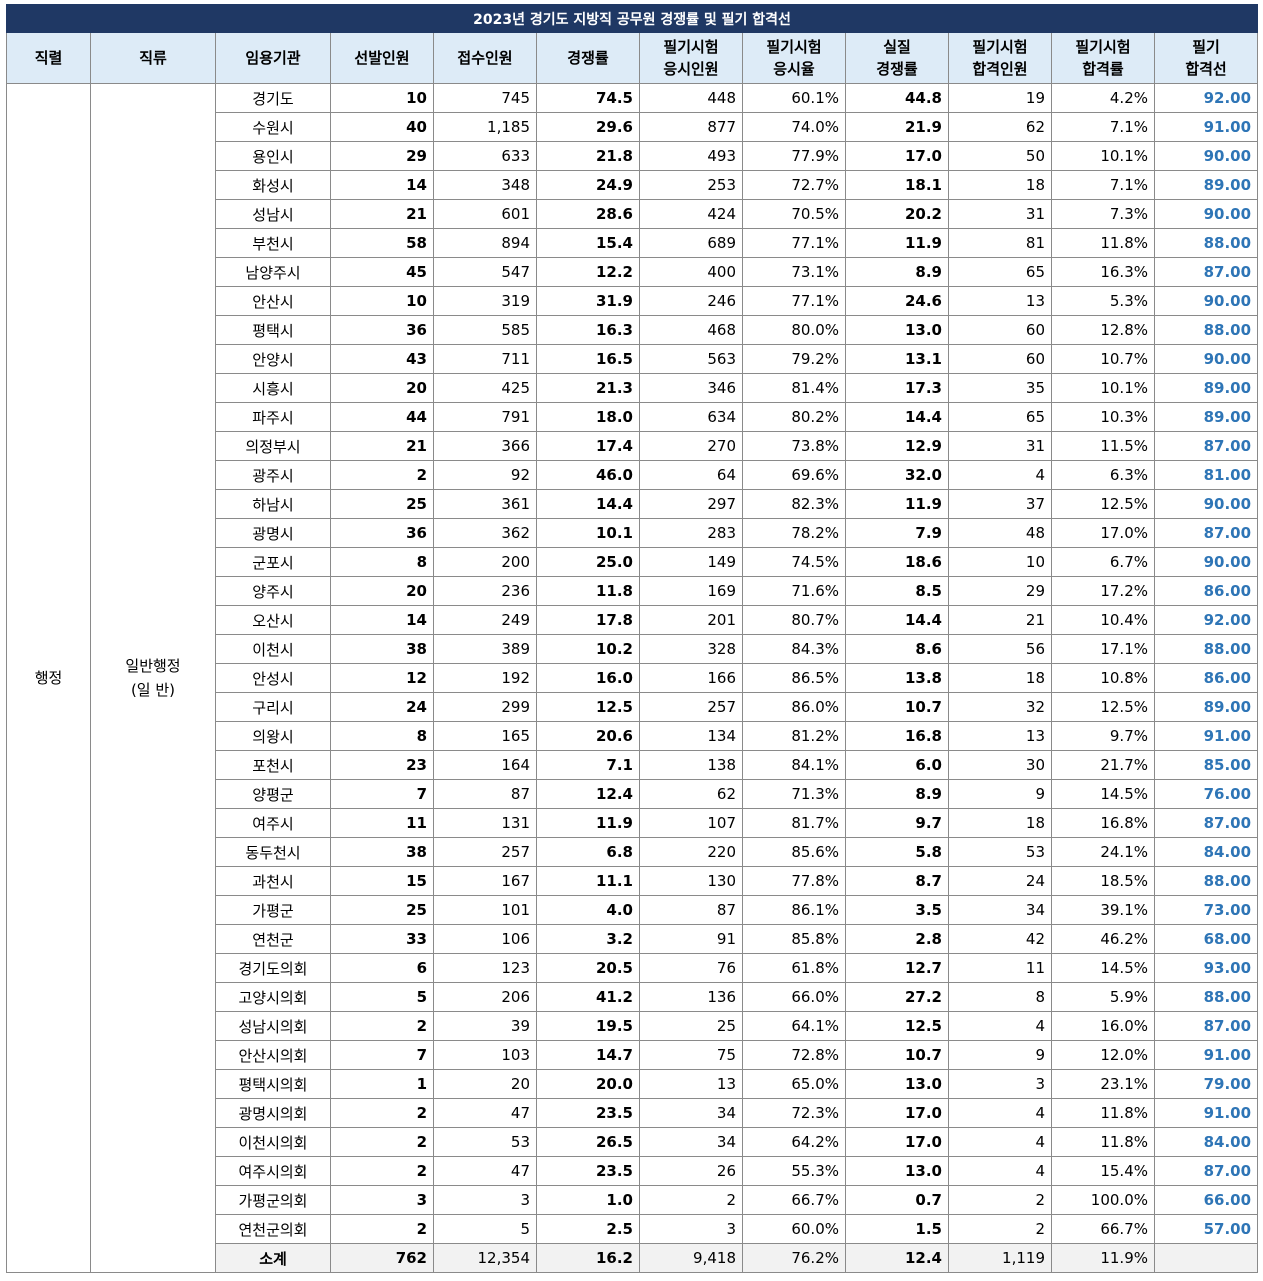 The width and height of the screenshot is (1263, 1281). What do you see at coordinates (1000, 359) in the screenshot?
I see `table-cell: 60` at bounding box center [1000, 359].